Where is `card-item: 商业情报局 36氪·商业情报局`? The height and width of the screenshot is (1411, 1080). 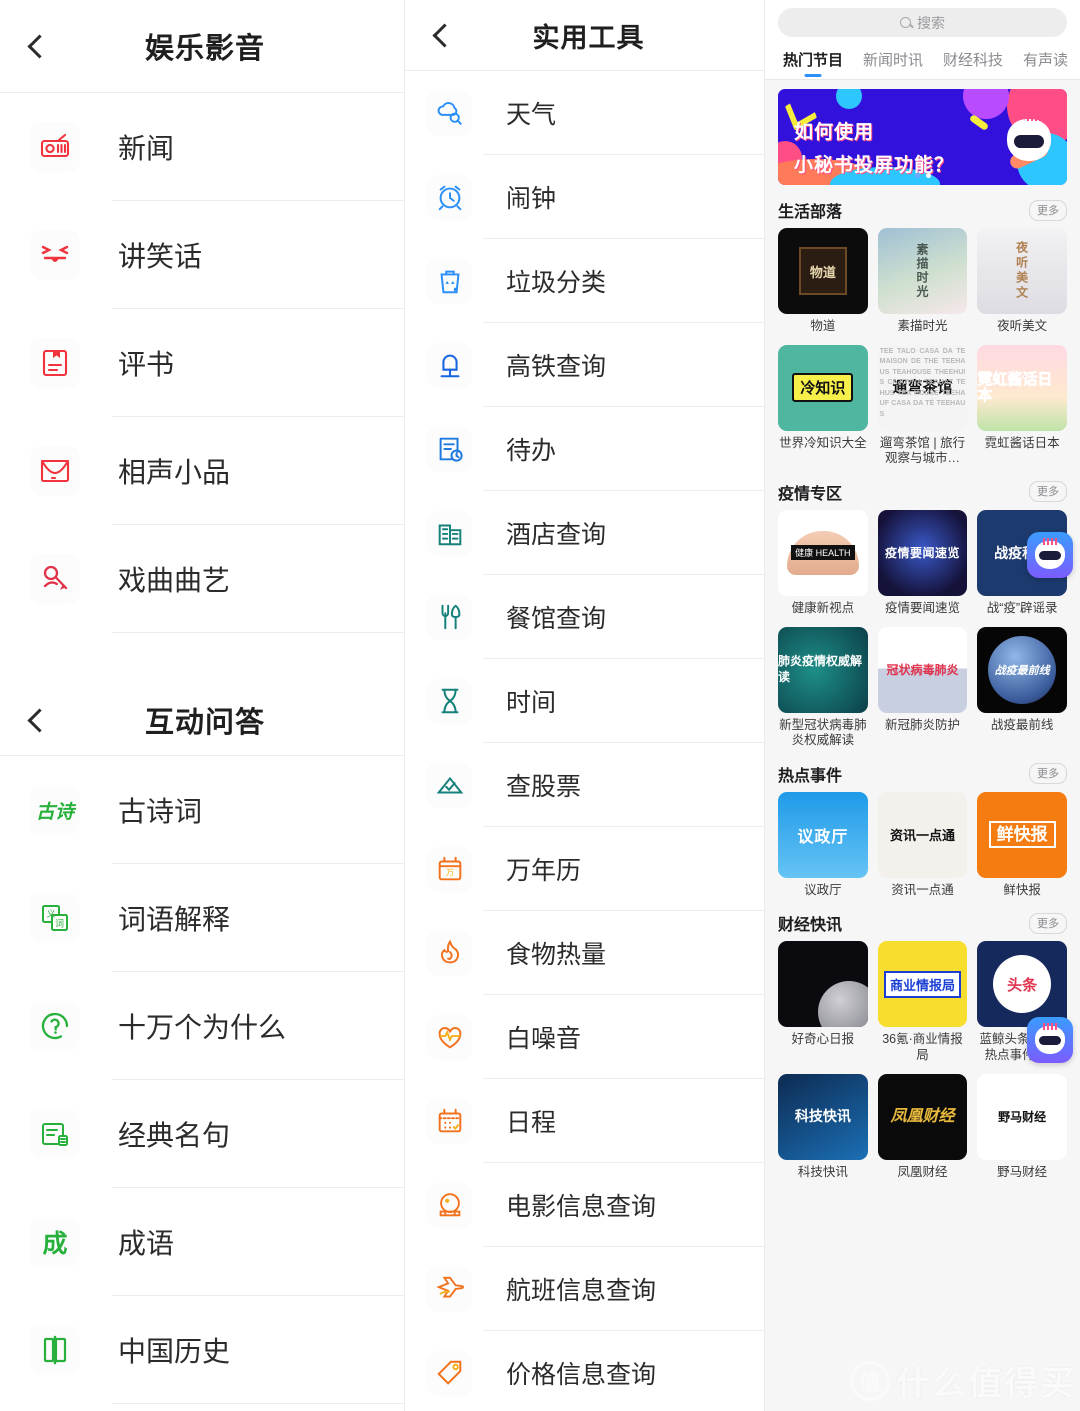
card-item: 商业情报局 36氪·商业情报局 is located at coordinates (922, 1002).